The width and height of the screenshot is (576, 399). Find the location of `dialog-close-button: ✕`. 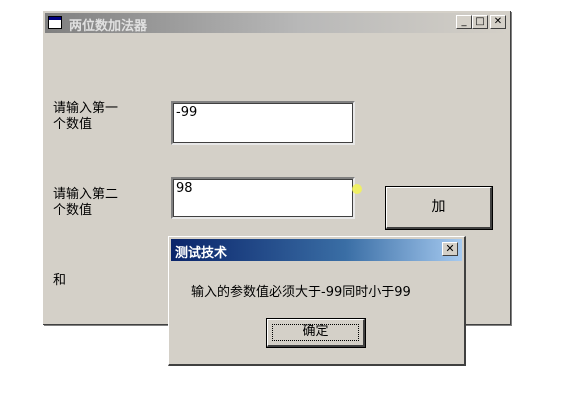

dialog-close-button: ✕ is located at coordinates (450, 249).